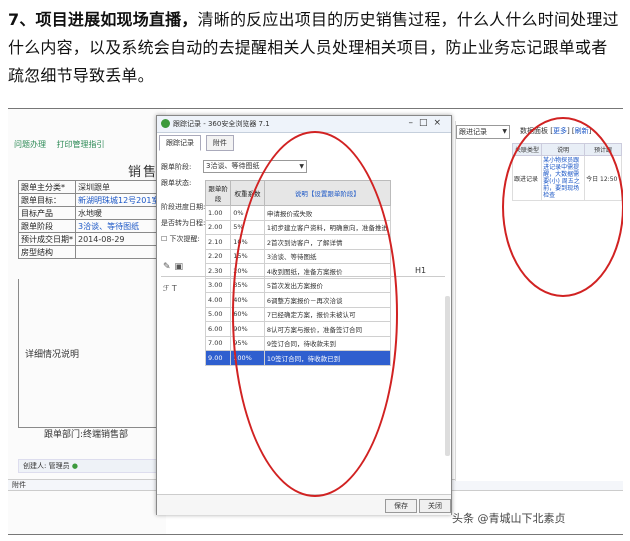 This screenshot has width=630, height=541. Describe the element at coordinates (218, 227) in the screenshot. I see `stage-cell-stage: 2.00` at that location.